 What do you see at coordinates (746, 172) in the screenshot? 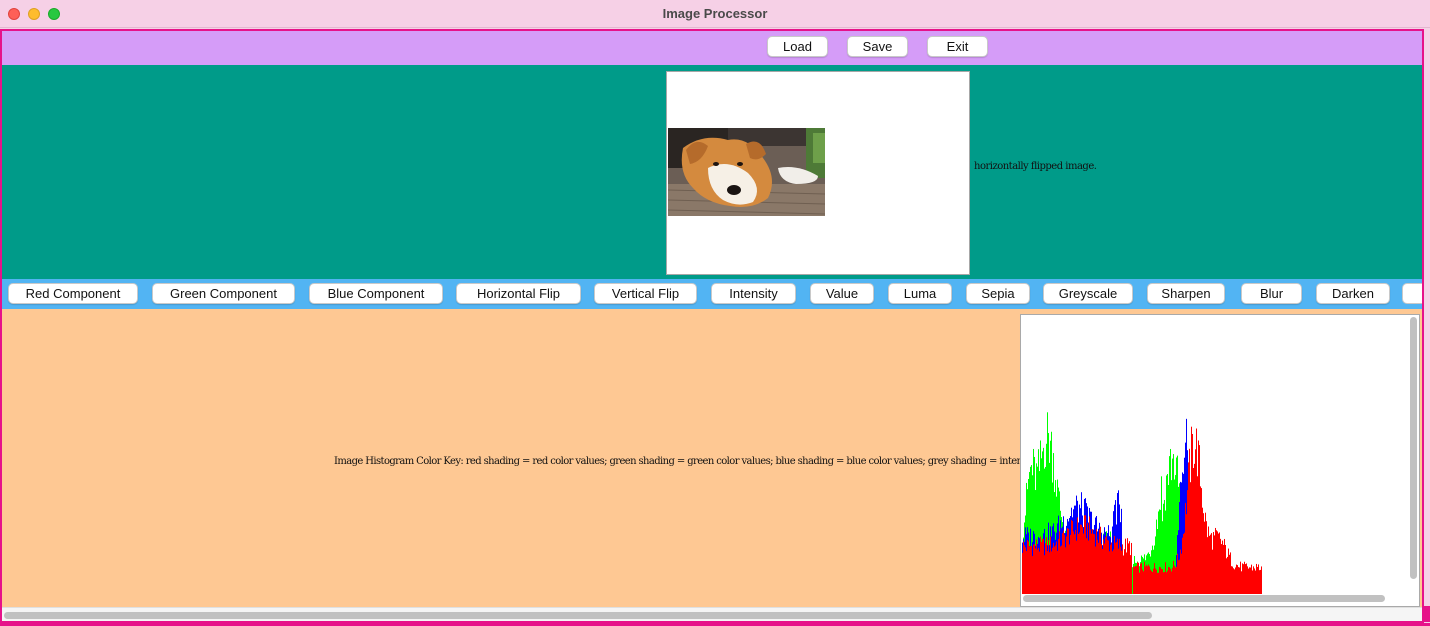
I see `dog-photo` at bounding box center [746, 172].